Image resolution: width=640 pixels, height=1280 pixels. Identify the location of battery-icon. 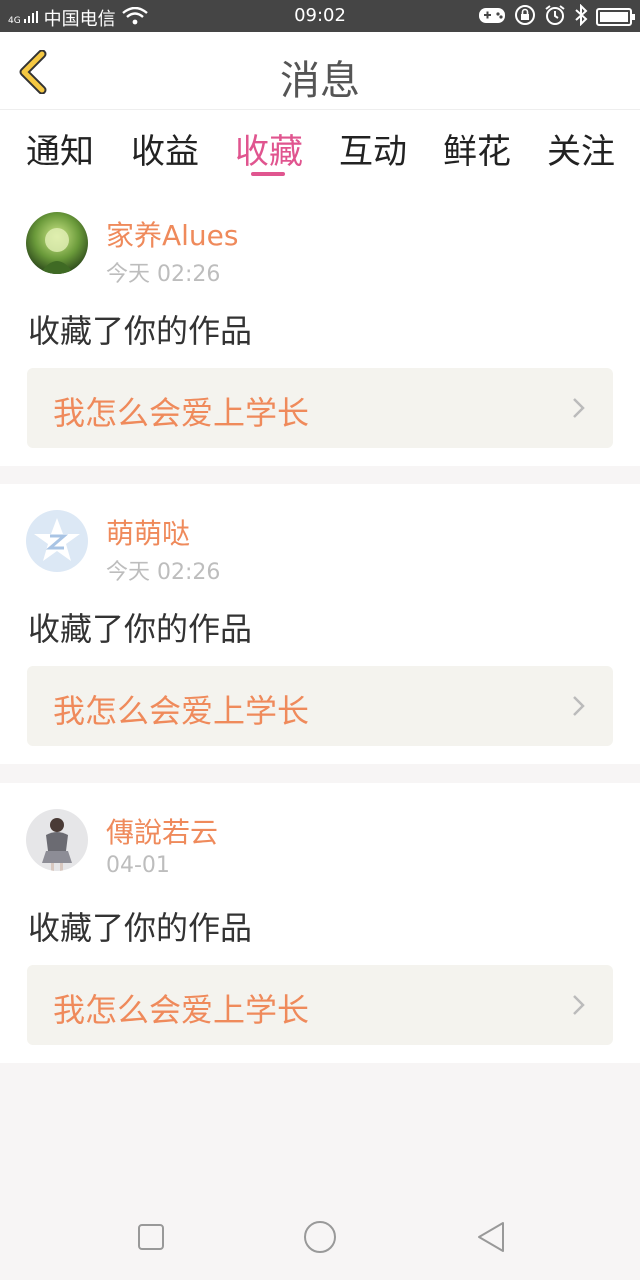
(615, 17).